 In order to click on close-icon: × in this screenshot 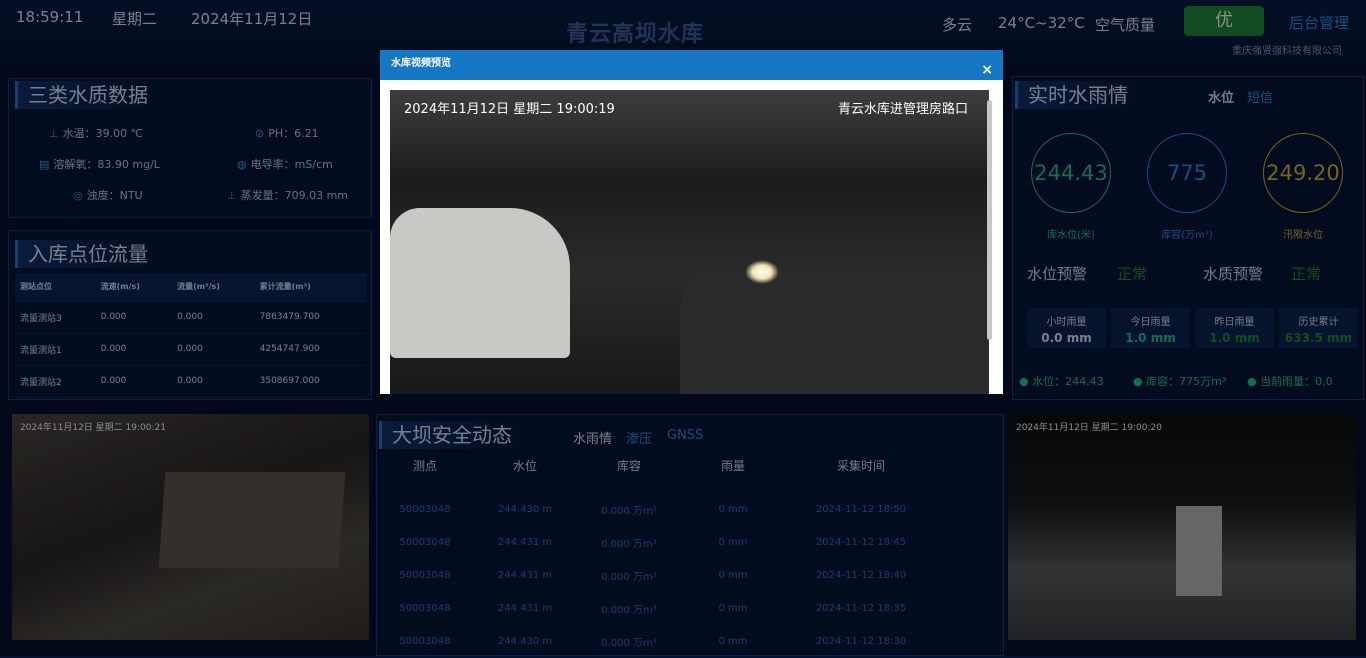, I will do `click(987, 70)`.